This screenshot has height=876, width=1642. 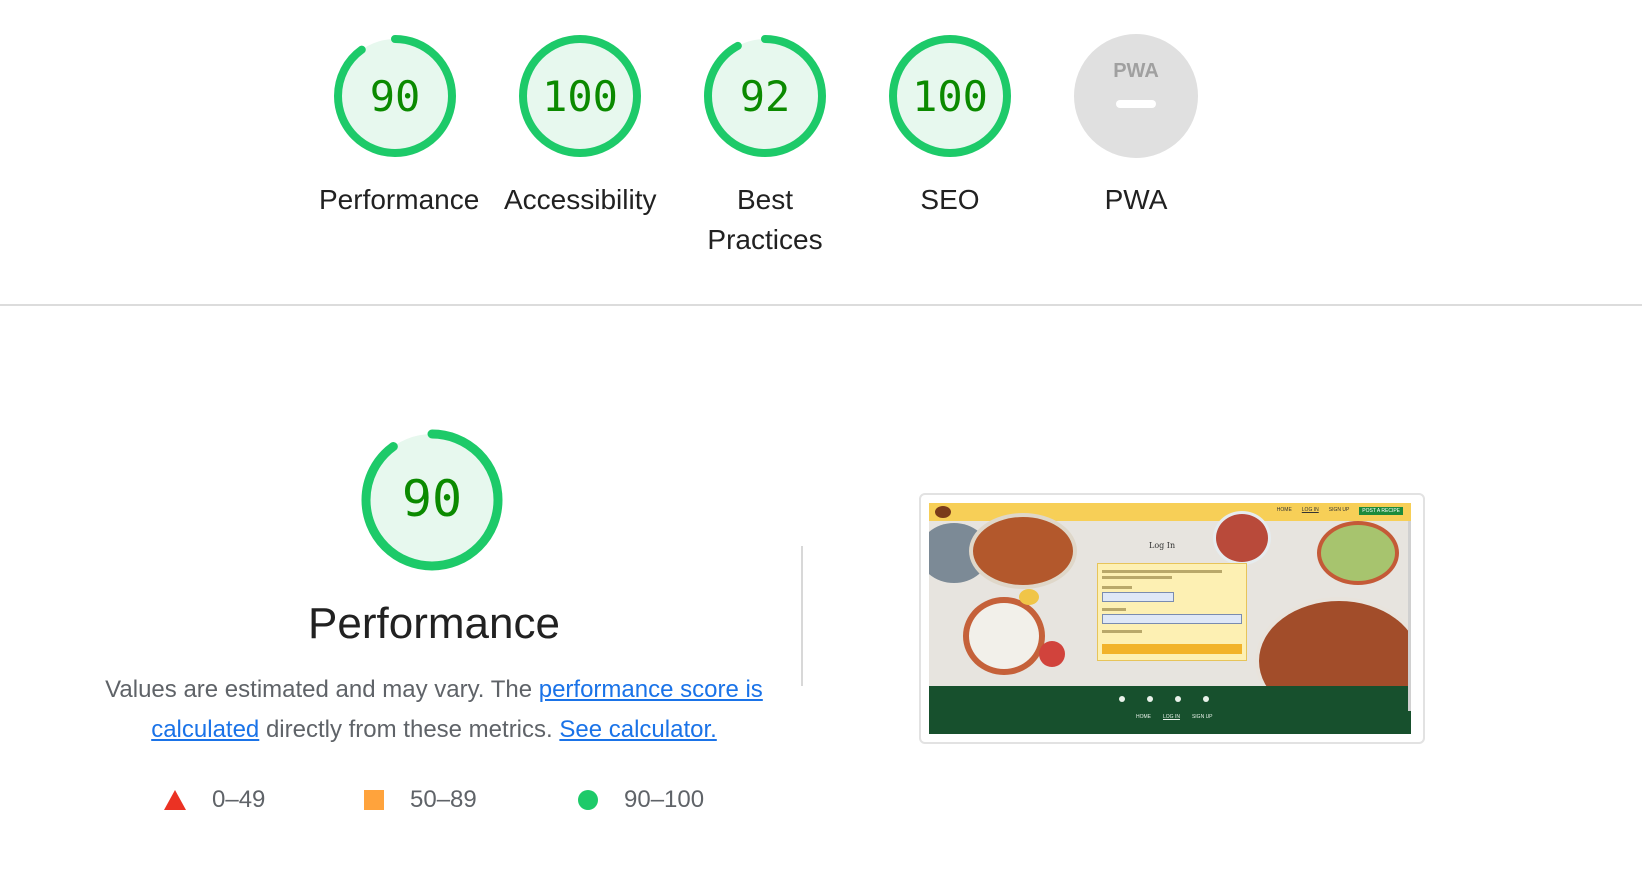 What do you see at coordinates (950, 199) in the screenshot?
I see `gauge-label: SEO` at bounding box center [950, 199].